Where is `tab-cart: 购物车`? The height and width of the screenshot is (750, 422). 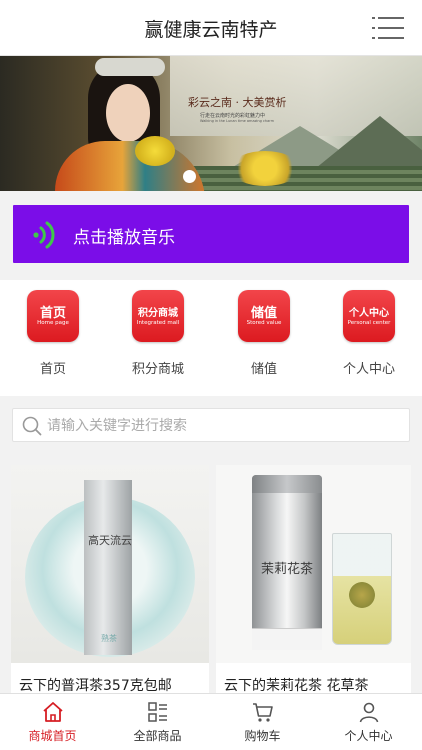 tab-cart: 购物车 is located at coordinates (262, 722).